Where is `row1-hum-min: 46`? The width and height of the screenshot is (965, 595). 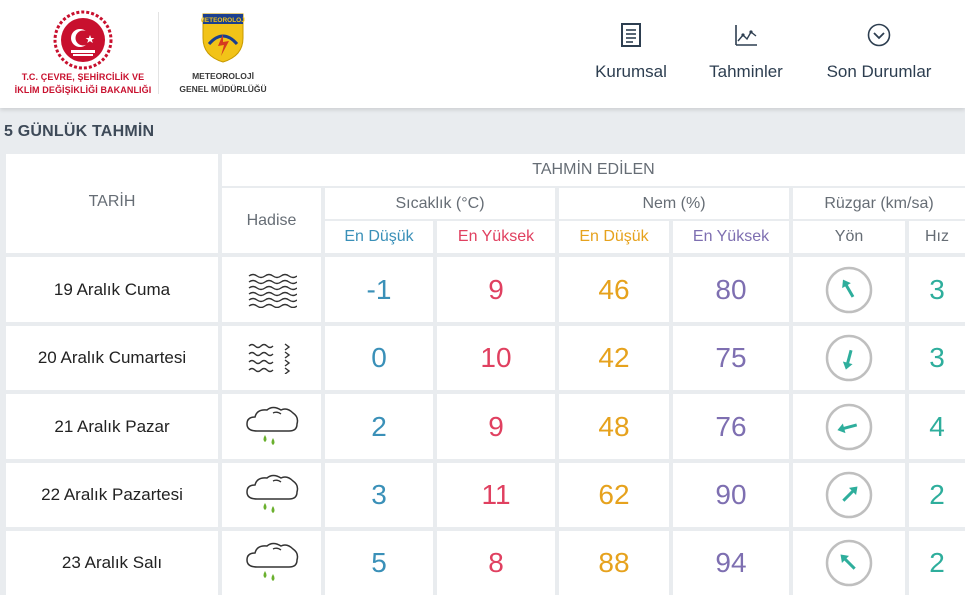 row1-hum-min: 46 is located at coordinates (614, 289).